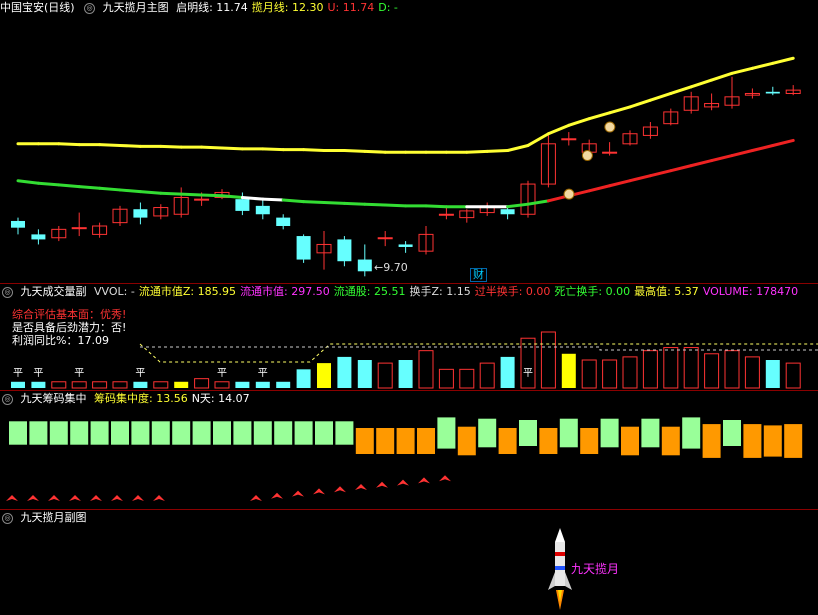 The height and width of the screenshot is (615, 818). I want to click on cai-label: 财, so click(478, 275).